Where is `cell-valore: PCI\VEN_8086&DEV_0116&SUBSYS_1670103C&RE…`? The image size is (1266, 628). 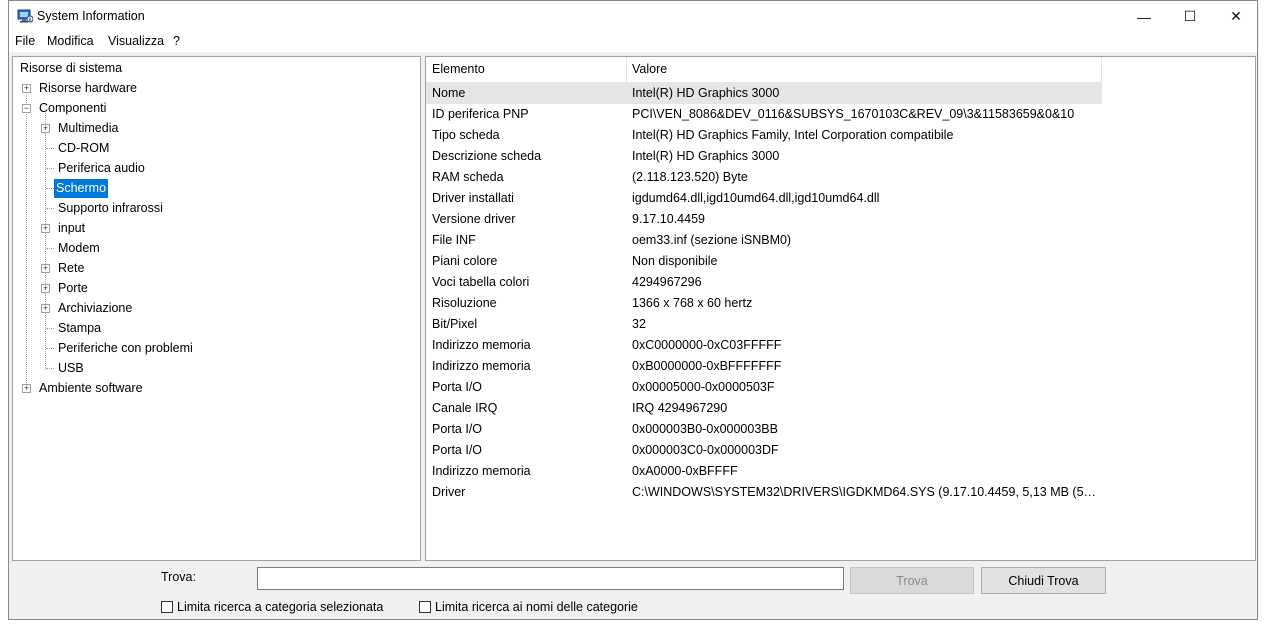 cell-valore: PCI\VEN_8086&DEV_0116&SUBSYS_1670103C&RE… is located at coordinates (853, 114).